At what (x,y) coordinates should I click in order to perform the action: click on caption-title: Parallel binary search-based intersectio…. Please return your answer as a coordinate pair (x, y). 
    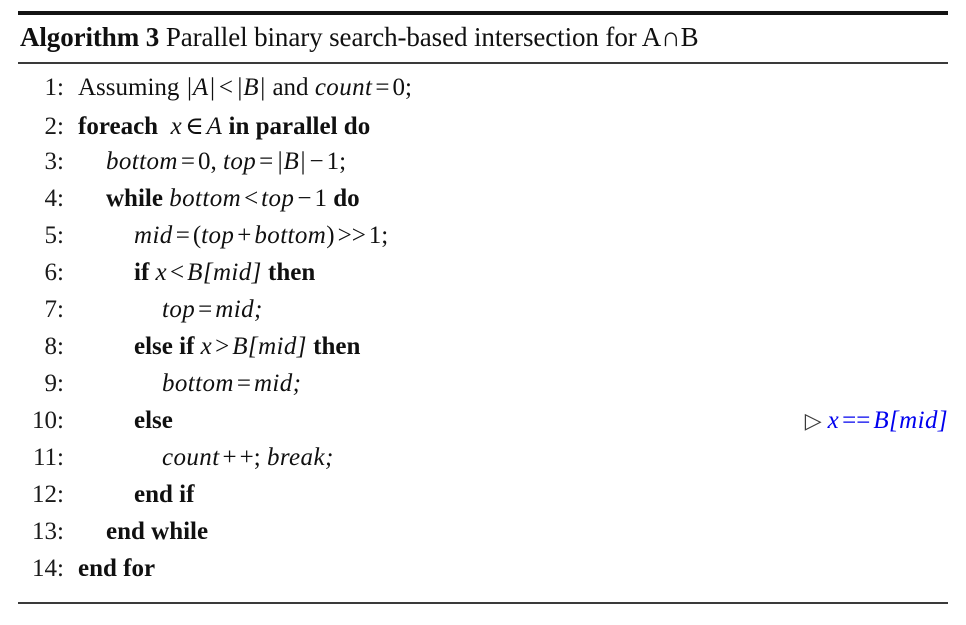
    Looking at the image, I should click on (432, 37).